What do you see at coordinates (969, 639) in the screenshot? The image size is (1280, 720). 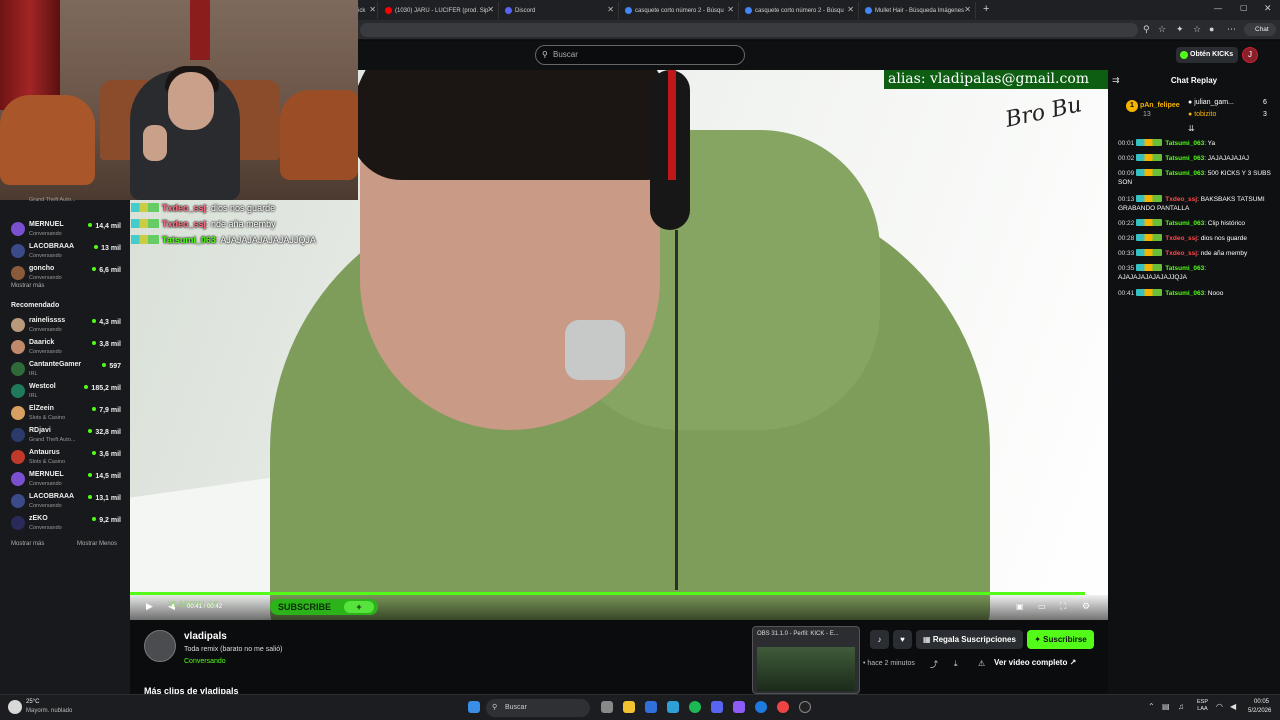 I see `gift-subs-button: ▦ Regala Suscripciones` at bounding box center [969, 639].